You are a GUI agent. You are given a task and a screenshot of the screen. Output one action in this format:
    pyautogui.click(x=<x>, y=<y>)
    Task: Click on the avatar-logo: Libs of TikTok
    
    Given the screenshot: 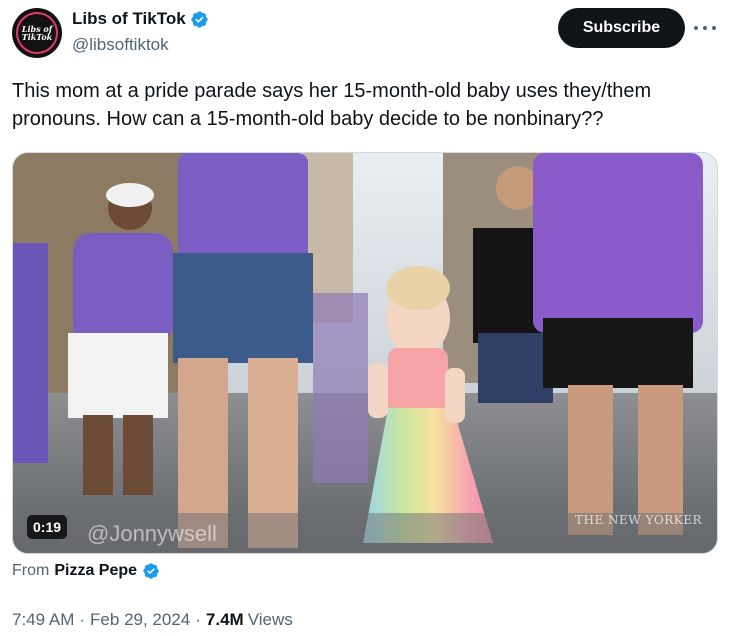 What is the action you would take?
    pyautogui.click(x=37, y=33)
    